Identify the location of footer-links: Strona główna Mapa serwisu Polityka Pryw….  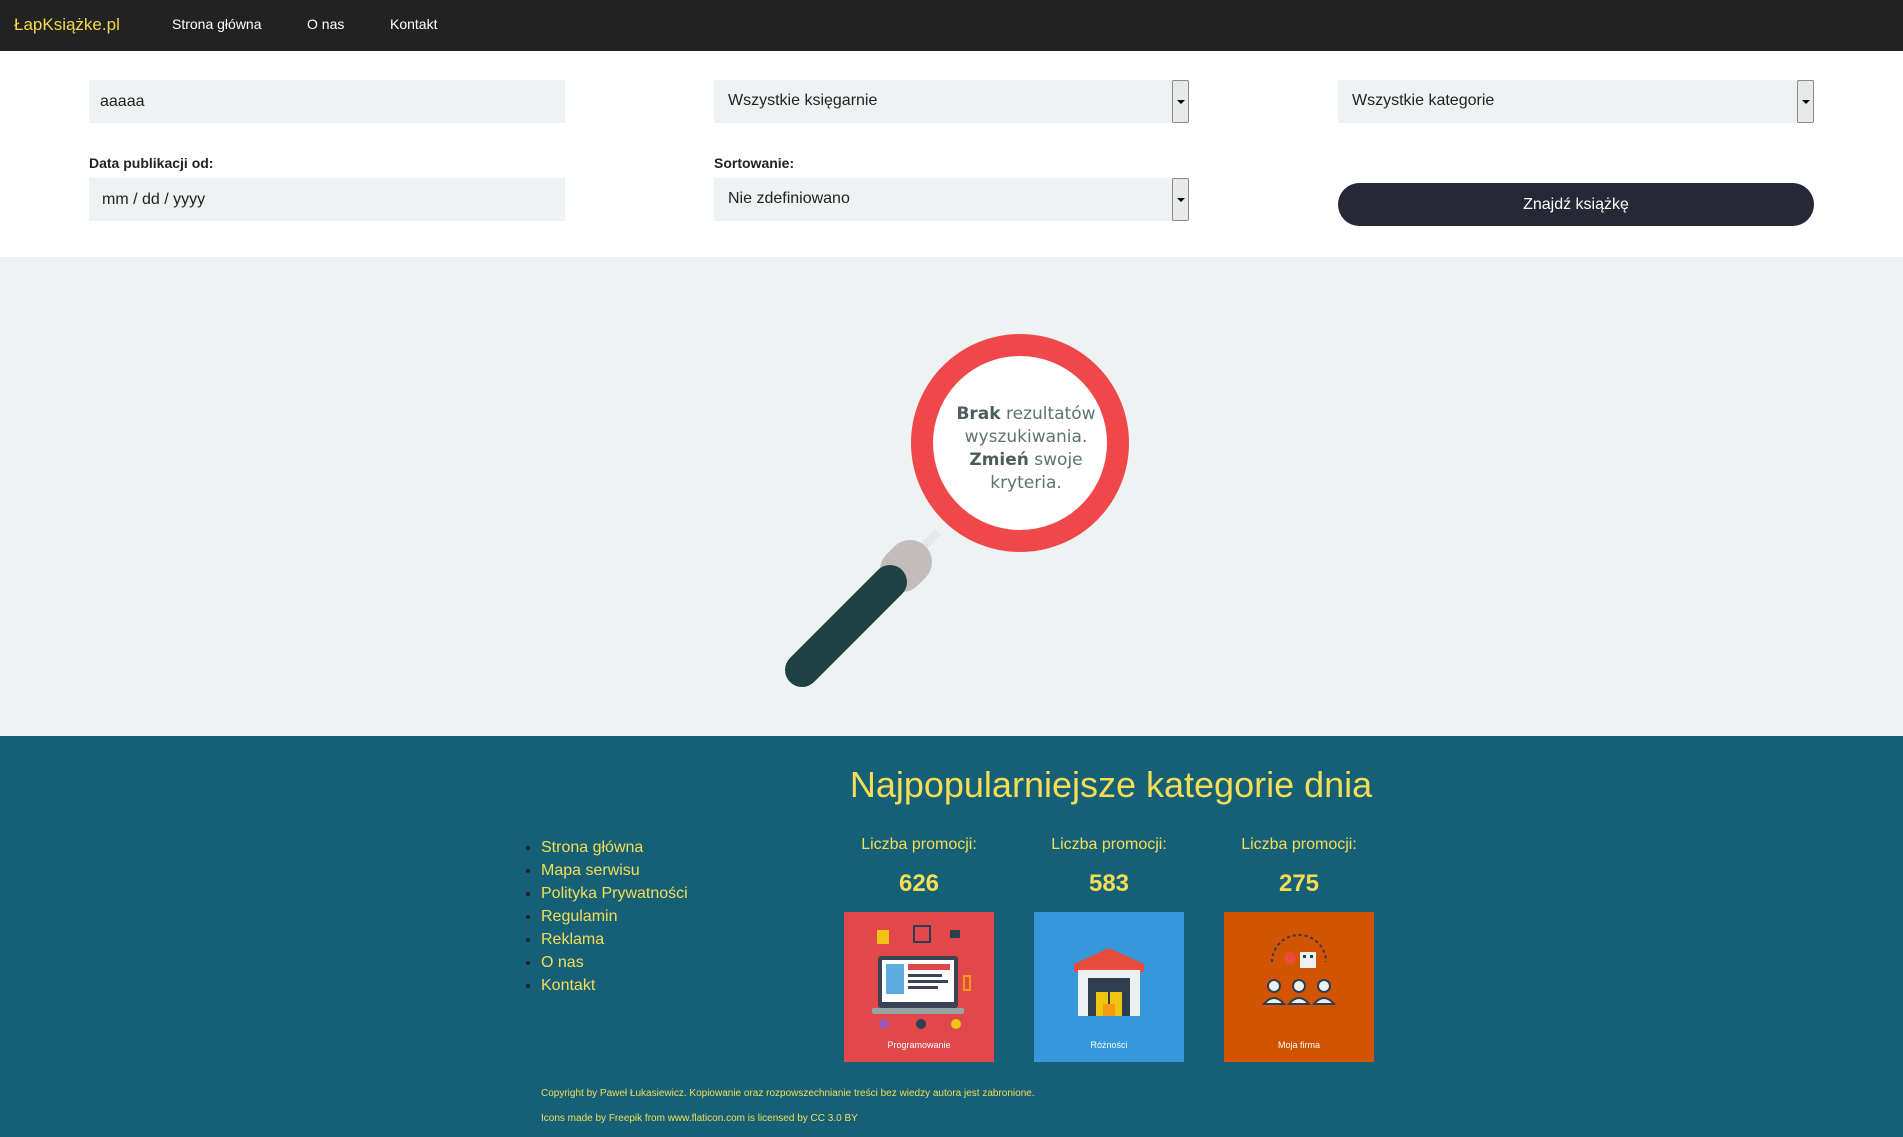
(614, 916).